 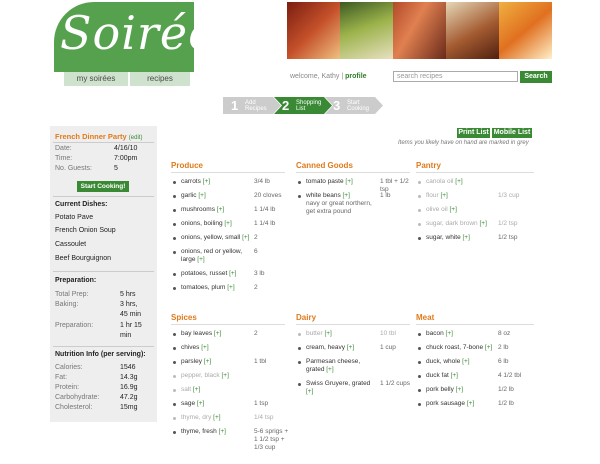 What do you see at coordinates (131, 325) in the screenshot?
I see `preparation-value: 1 hr 15` at bounding box center [131, 325].